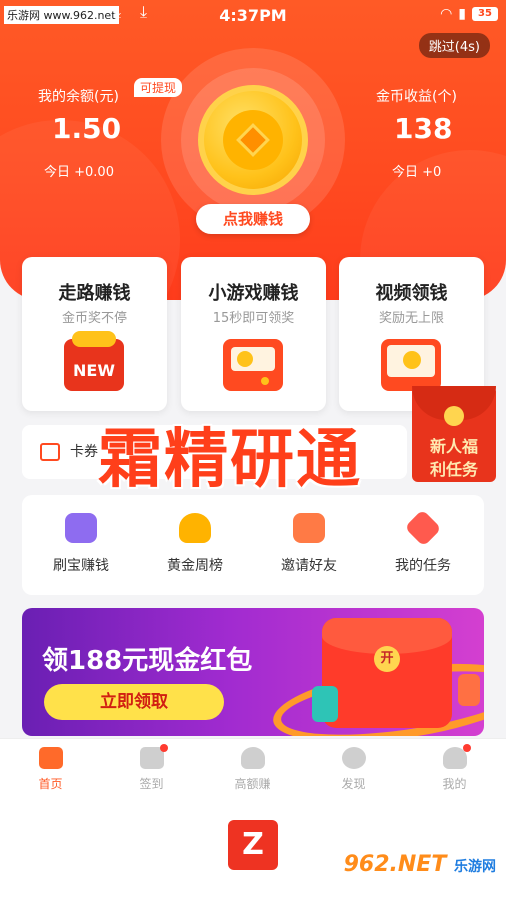  What do you see at coordinates (454, 434) in the screenshot?
I see `new-user-gift-envelope: 新人福 利任务` at bounding box center [454, 434].